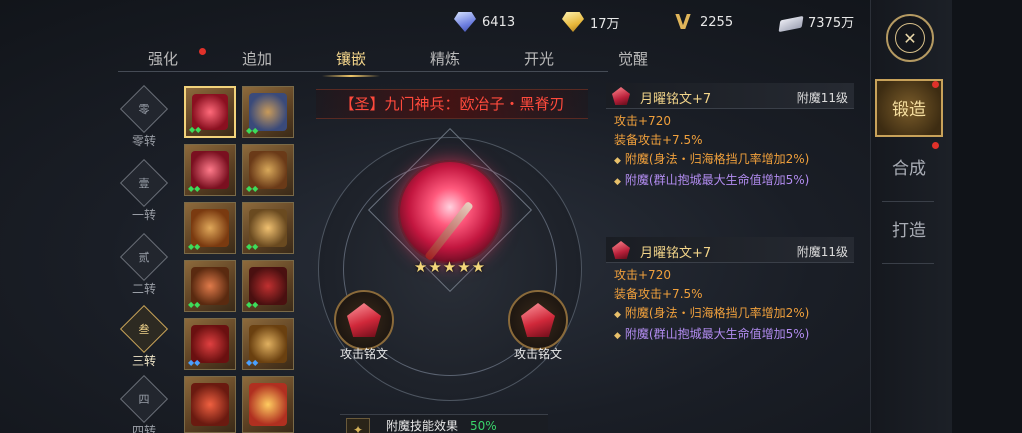 This screenshot has height=433, width=1022. I want to click on gear-slot-necklace, so click(210, 404).